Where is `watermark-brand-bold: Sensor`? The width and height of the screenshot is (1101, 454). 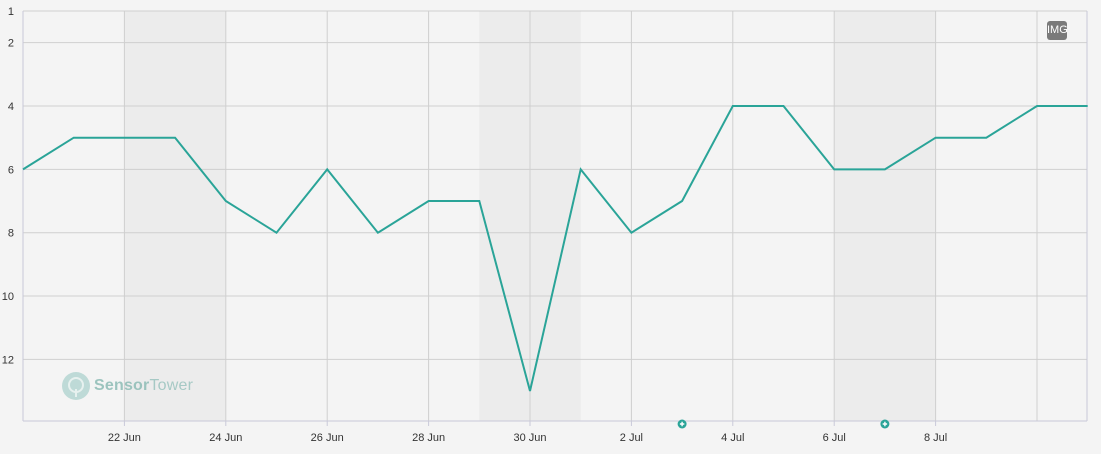 watermark-brand-bold: Sensor is located at coordinates (122, 385).